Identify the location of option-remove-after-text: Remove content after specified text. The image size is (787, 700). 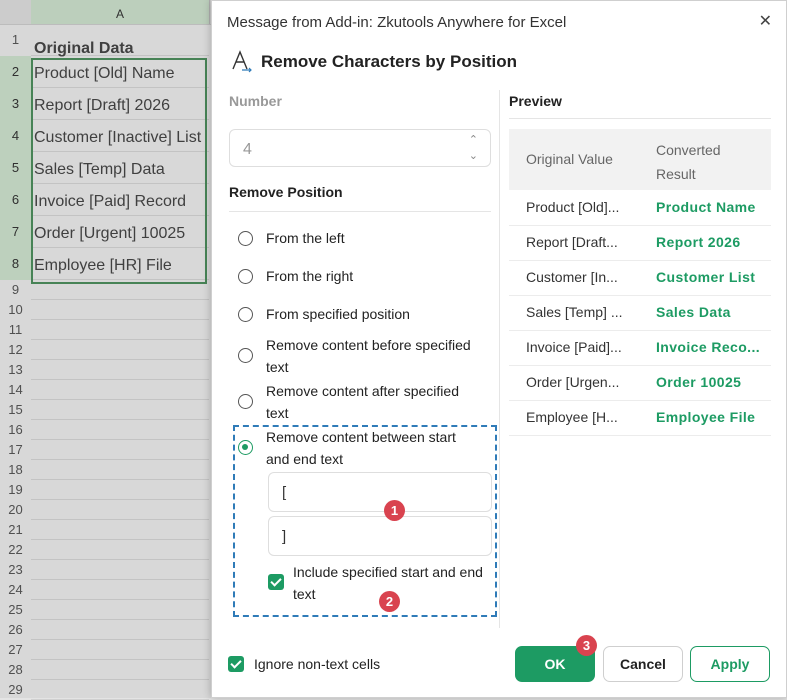
(358, 402).